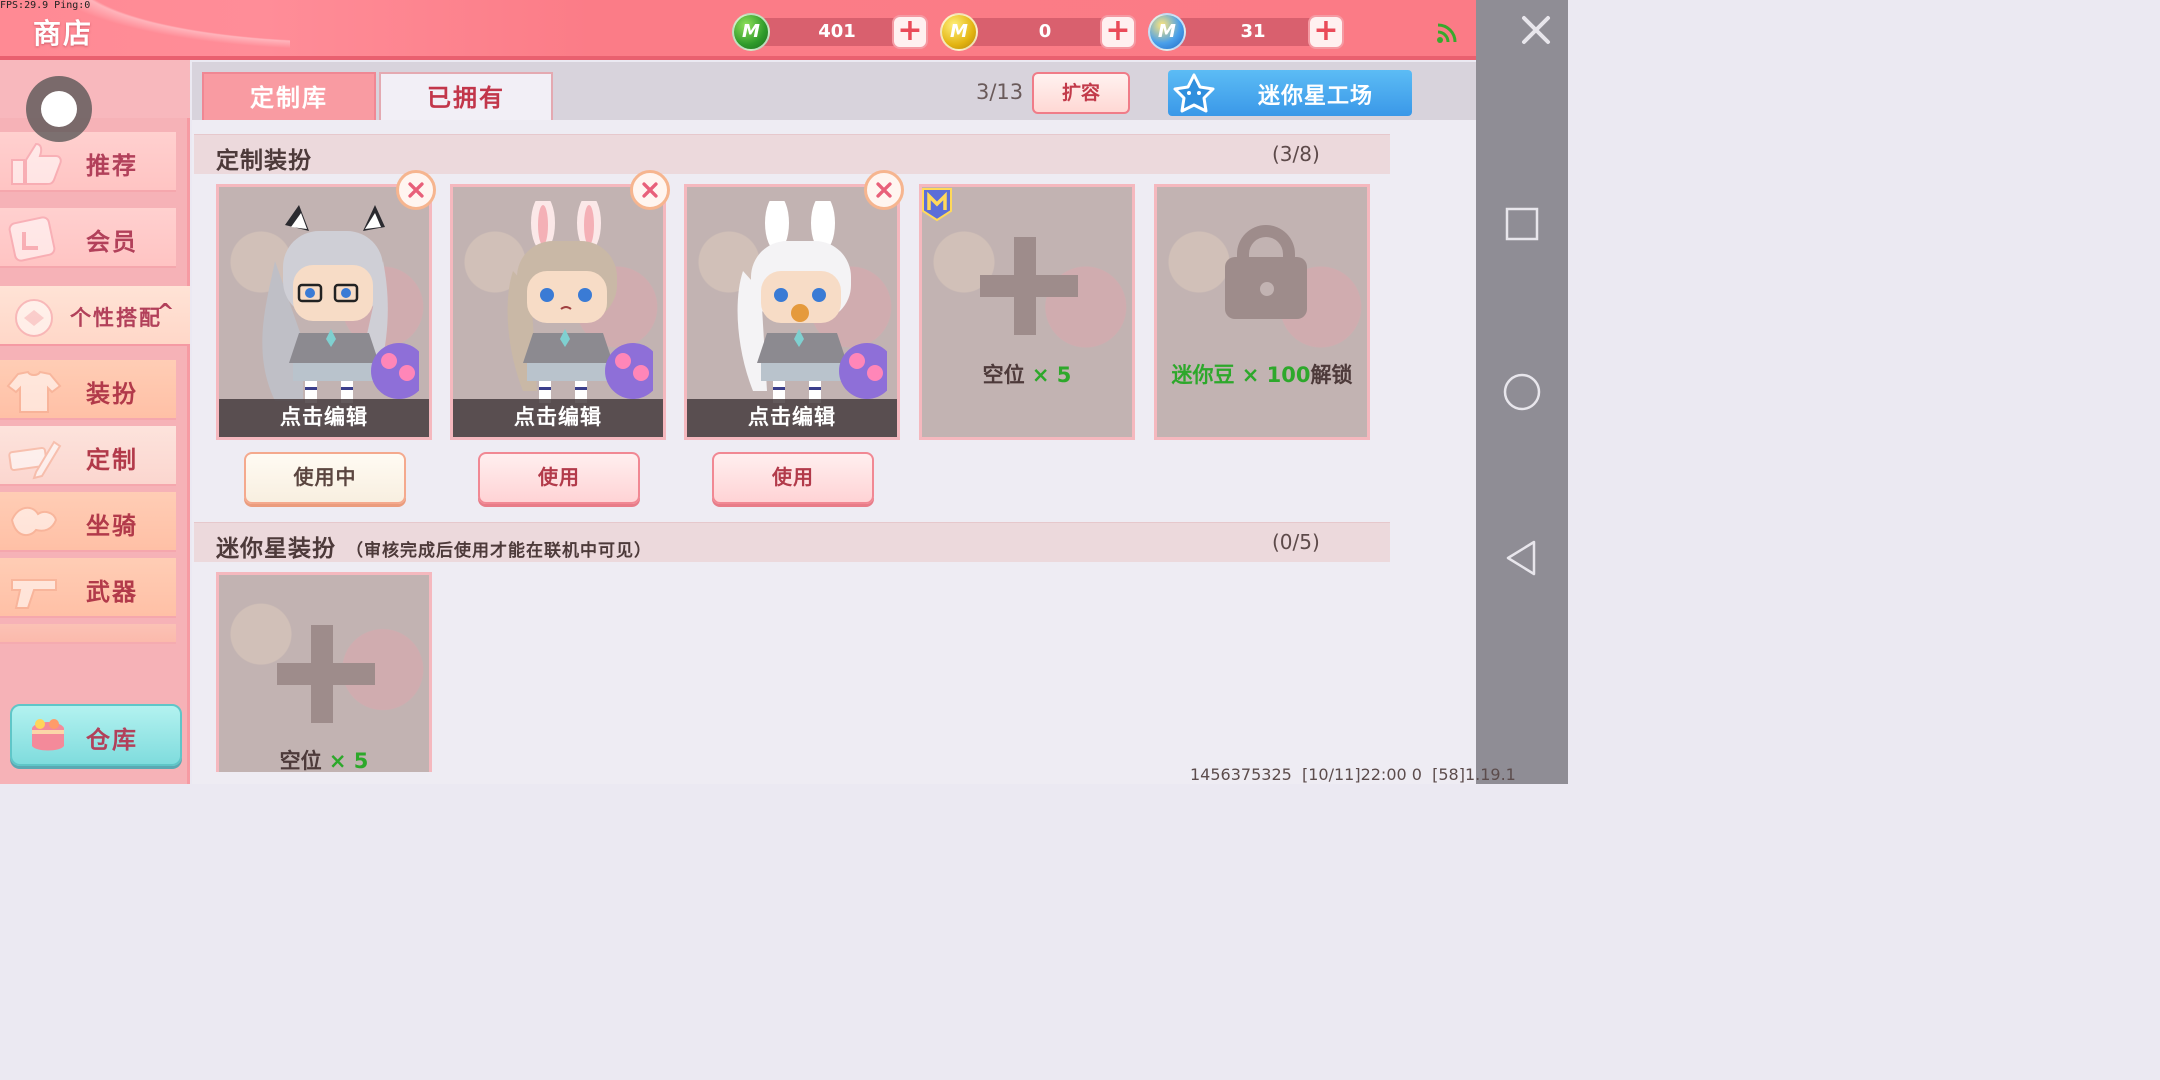  Describe the element at coordinates (1296, 154) in the screenshot. I see `section-count: (3/8)` at that location.